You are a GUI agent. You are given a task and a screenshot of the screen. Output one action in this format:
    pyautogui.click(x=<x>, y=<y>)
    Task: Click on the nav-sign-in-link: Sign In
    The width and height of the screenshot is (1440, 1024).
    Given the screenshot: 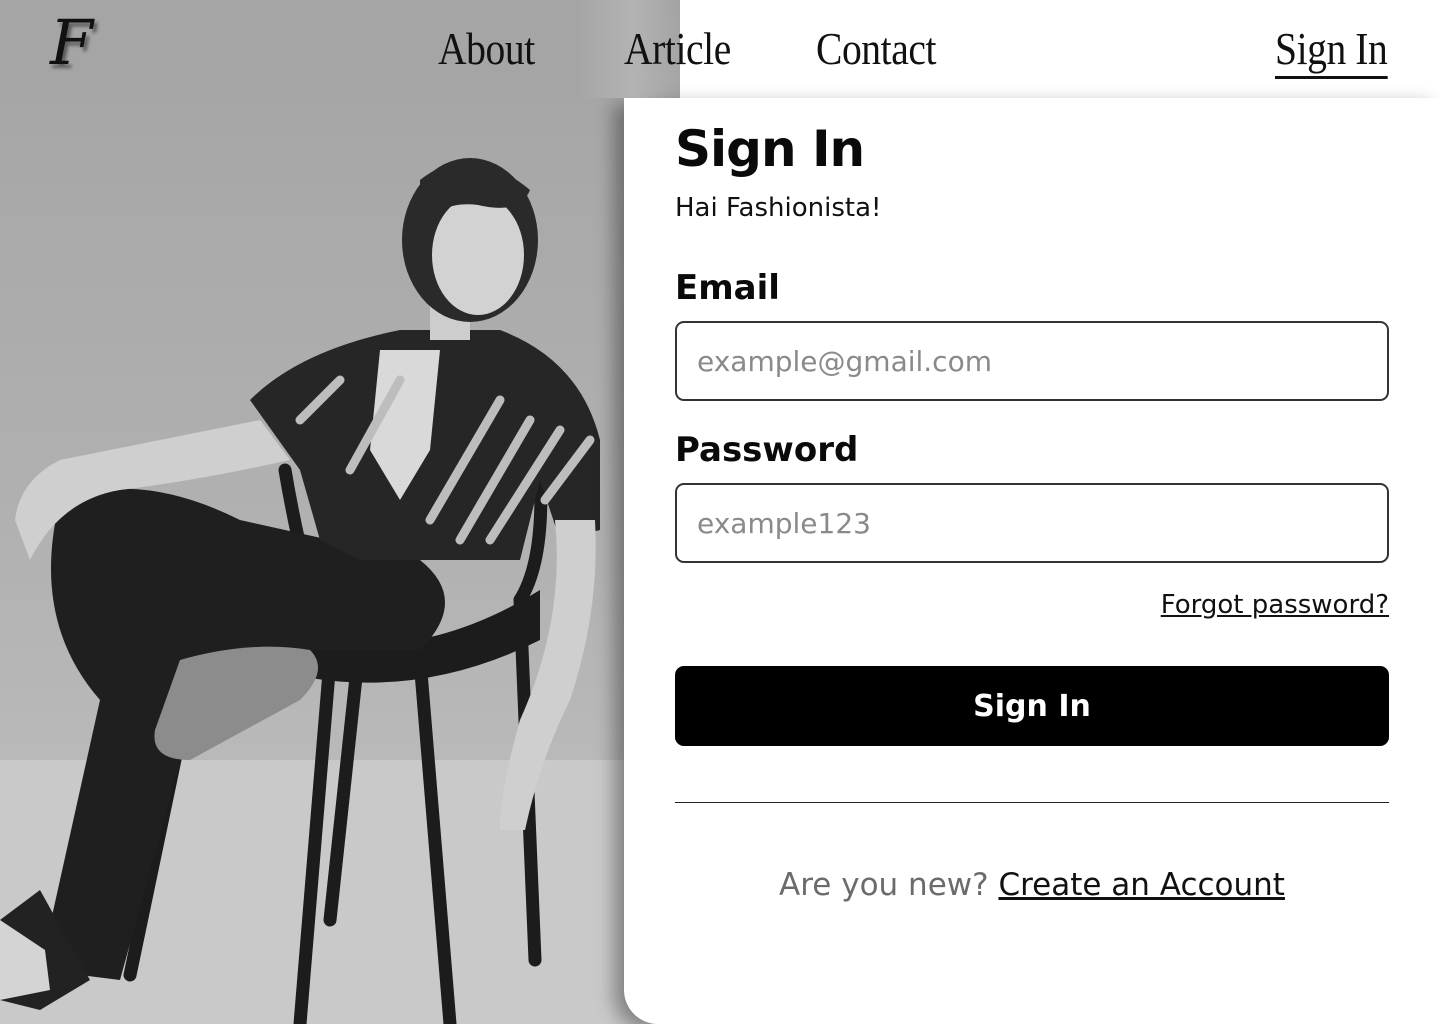 What is the action you would take?
    pyautogui.click(x=1331, y=50)
    